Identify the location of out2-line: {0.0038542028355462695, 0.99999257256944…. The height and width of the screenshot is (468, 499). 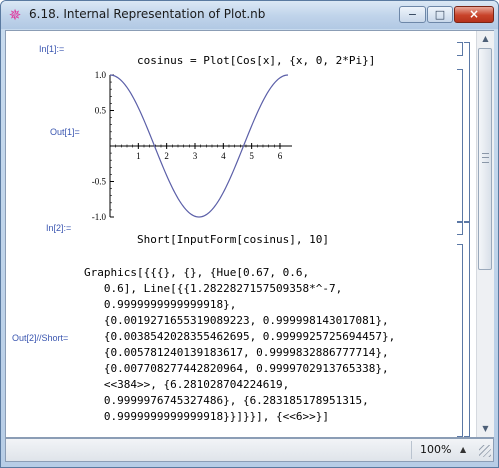
(240, 336).